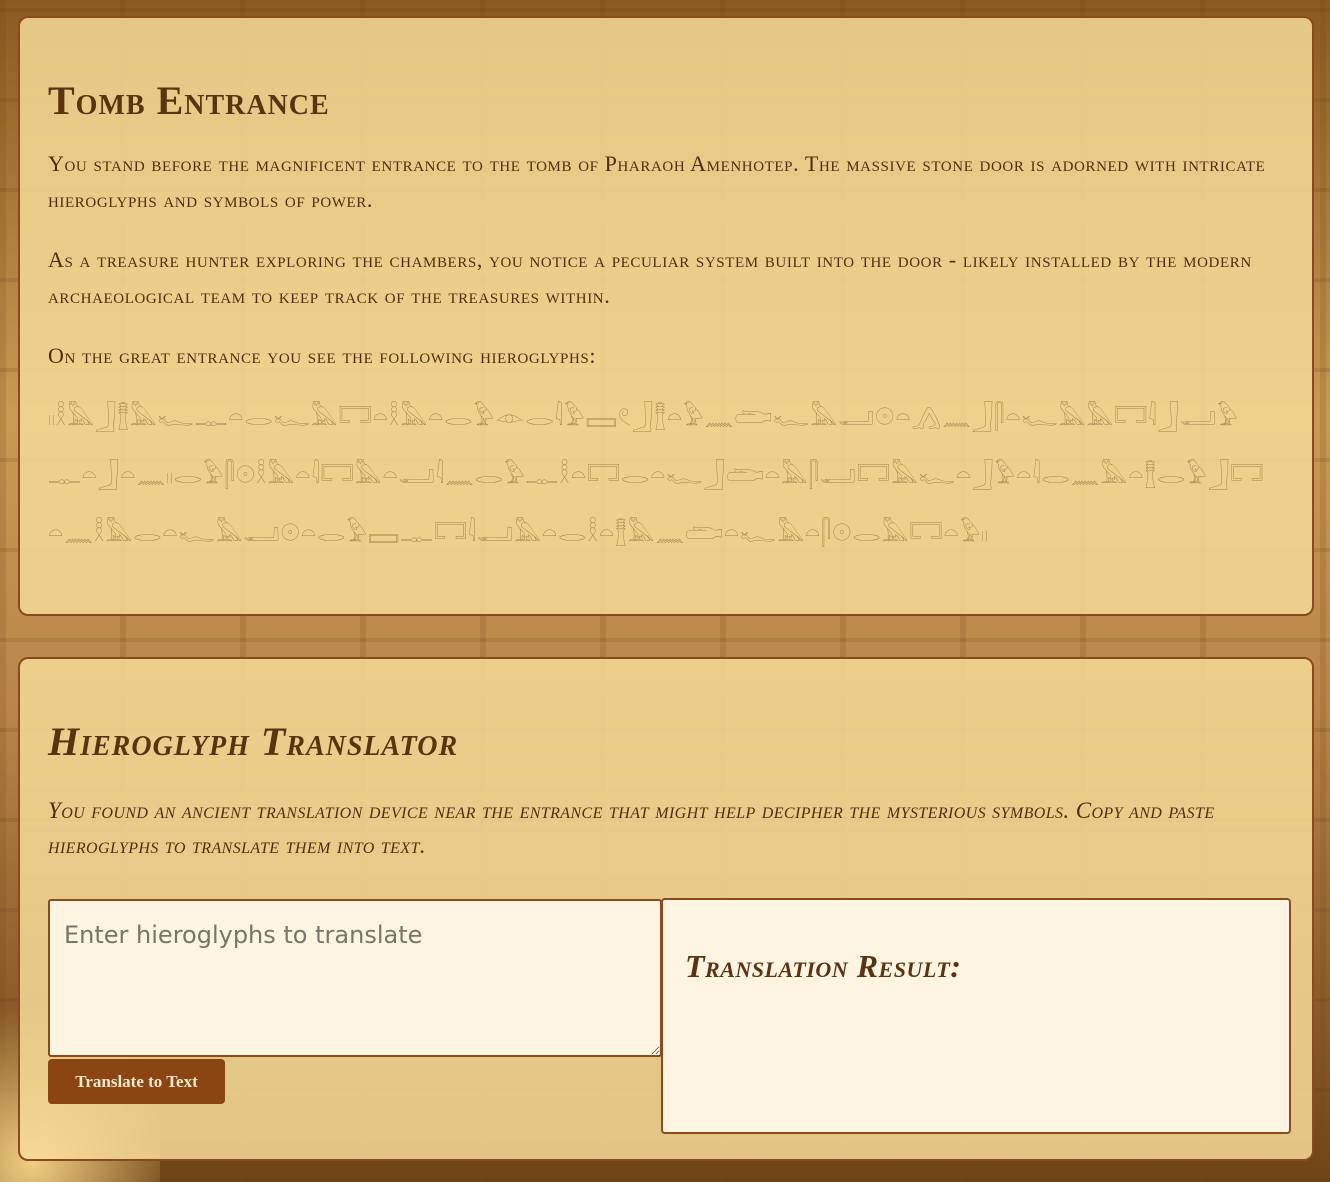 The width and height of the screenshot is (1330, 1182). Describe the element at coordinates (136, 1081) in the screenshot. I see `translate-button: Translate to Text` at that location.